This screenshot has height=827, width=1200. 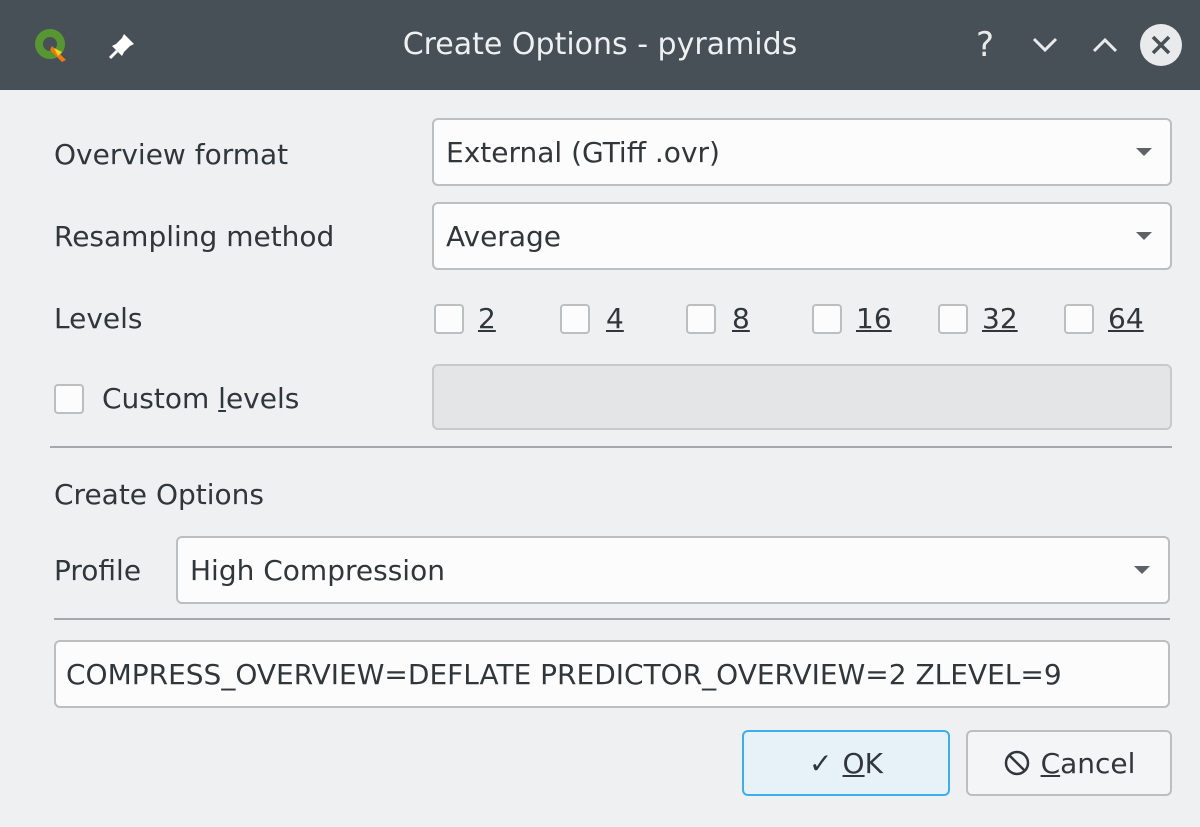 What do you see at coordinates (222, 398) in the screenshot?
I see `custom-levels-mnemonic: l` at bounding box center [222, 398].